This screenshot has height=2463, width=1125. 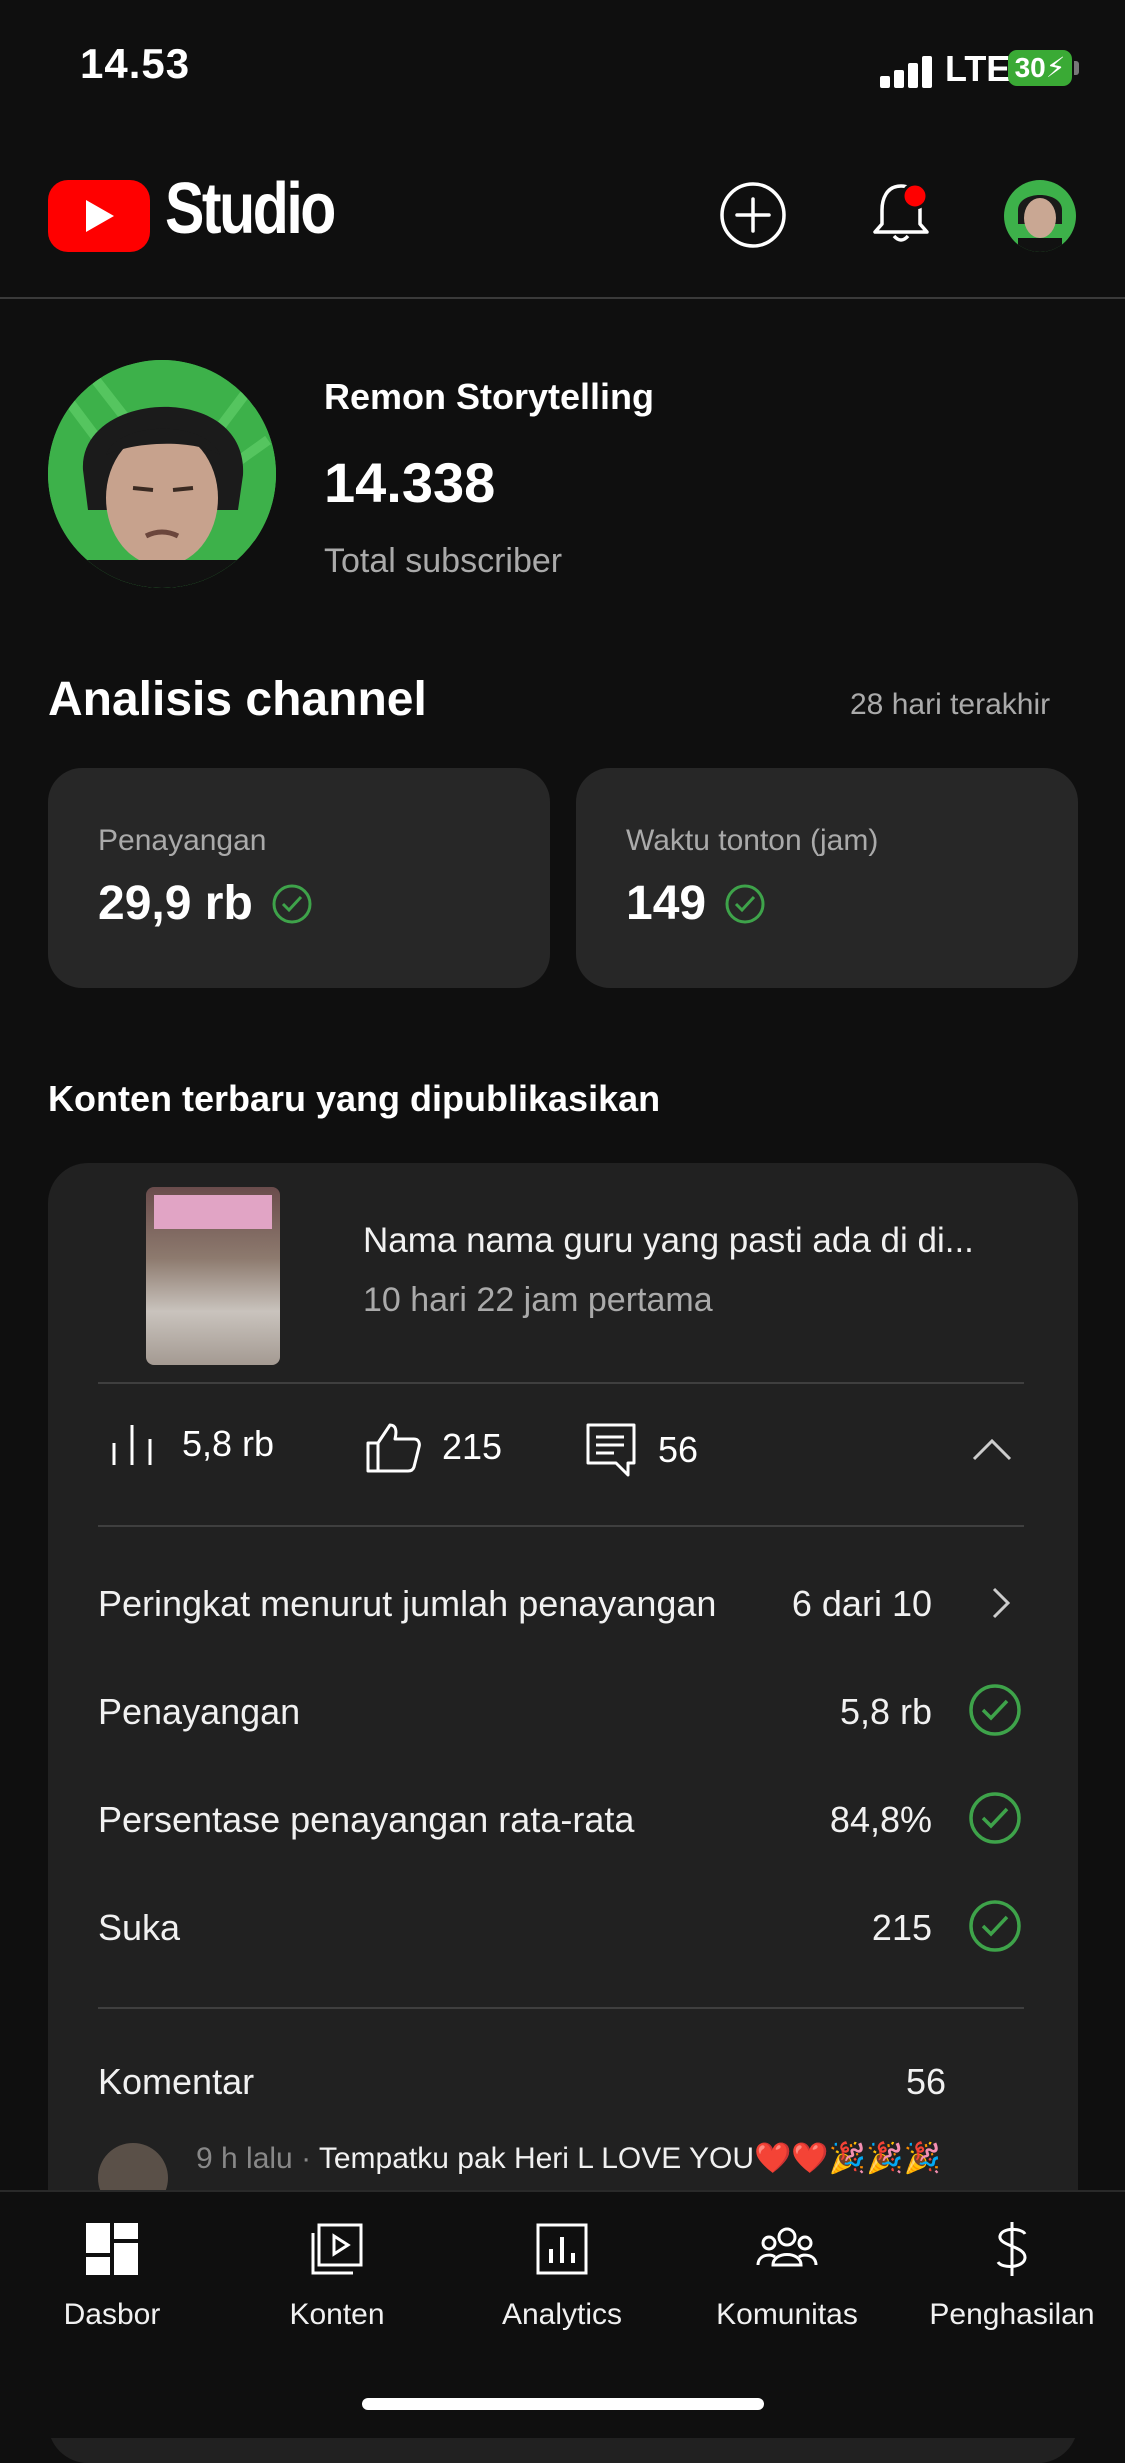 What do you see at coordinates (393, 1448) in the screenshot?
I see `thumbs-up-icon` at bounding box center [393, 1448].